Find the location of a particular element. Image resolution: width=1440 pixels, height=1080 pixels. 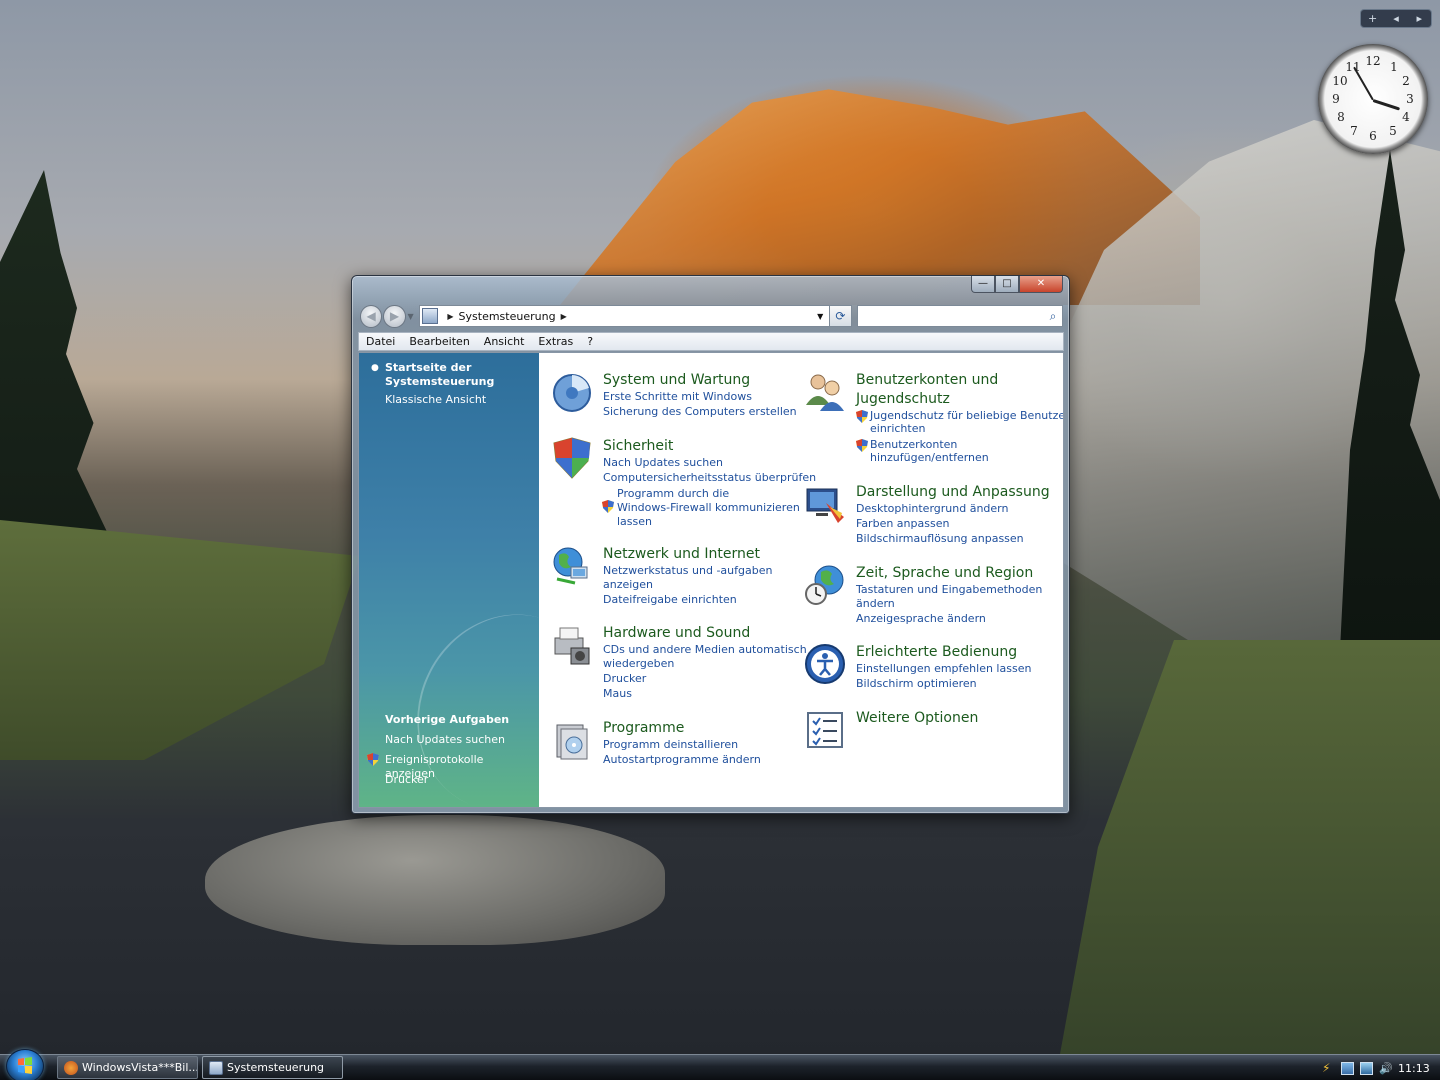

category-title-link: Zeit, Sprache und Region is located at coordinates (944, 573).